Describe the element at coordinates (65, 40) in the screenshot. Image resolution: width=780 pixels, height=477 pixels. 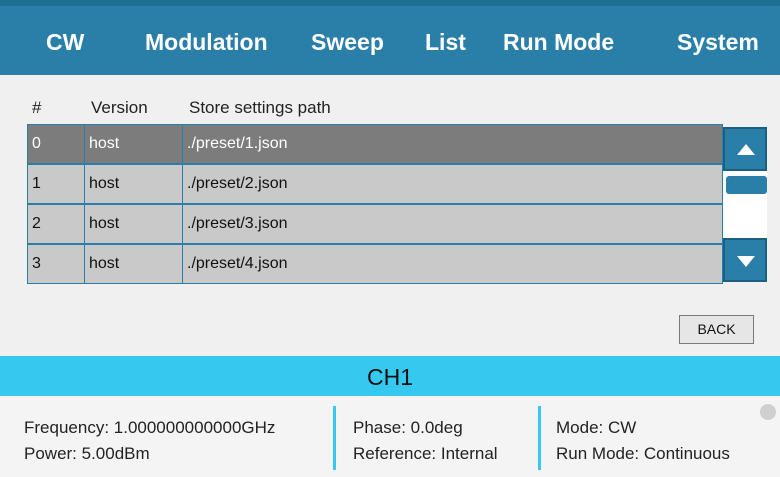
I see `tab-cw: CW` at that location.